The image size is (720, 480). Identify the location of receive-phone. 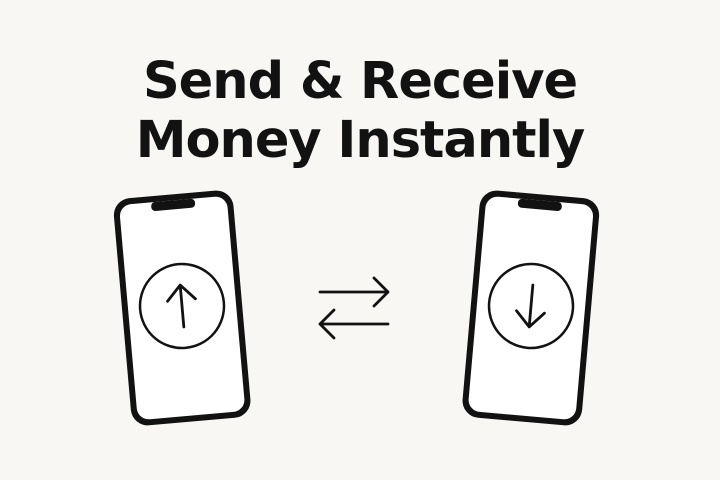
(531, 308).